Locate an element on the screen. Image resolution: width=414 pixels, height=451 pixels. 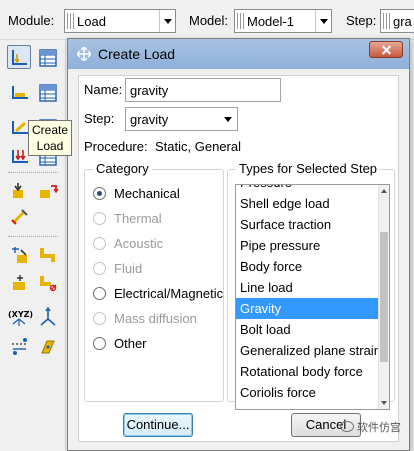
radio-label: Other is located at coordinates (130, 343).